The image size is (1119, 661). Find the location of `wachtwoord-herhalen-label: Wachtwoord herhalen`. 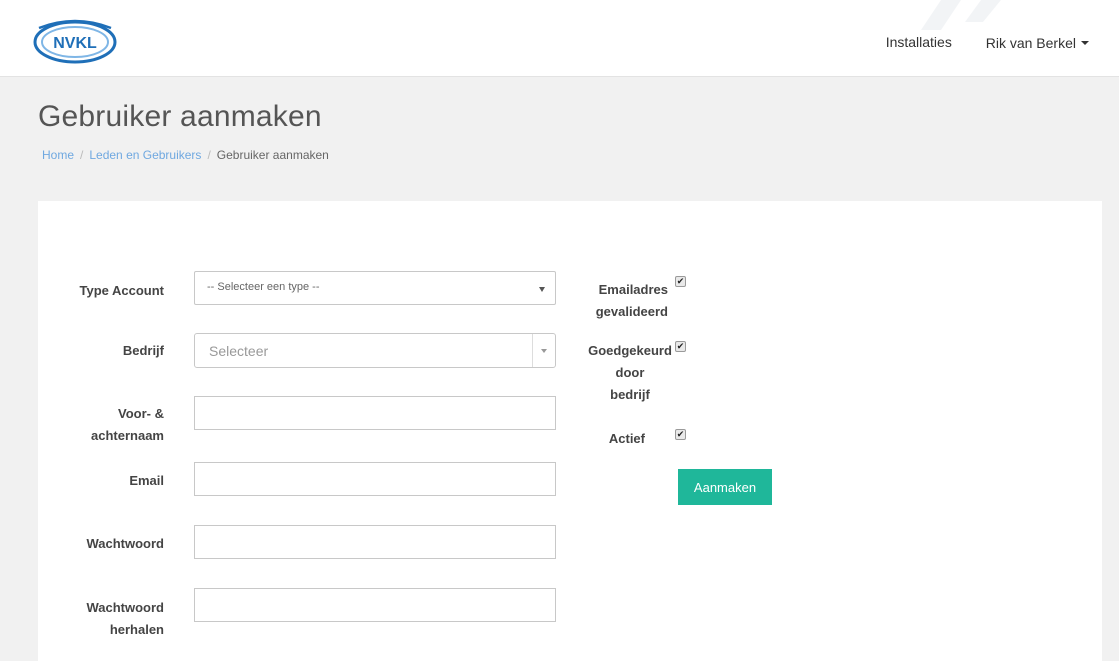

wachtwoord-herhalen-label: Wachtwoord herhalen is located at coordinates (99, 619).